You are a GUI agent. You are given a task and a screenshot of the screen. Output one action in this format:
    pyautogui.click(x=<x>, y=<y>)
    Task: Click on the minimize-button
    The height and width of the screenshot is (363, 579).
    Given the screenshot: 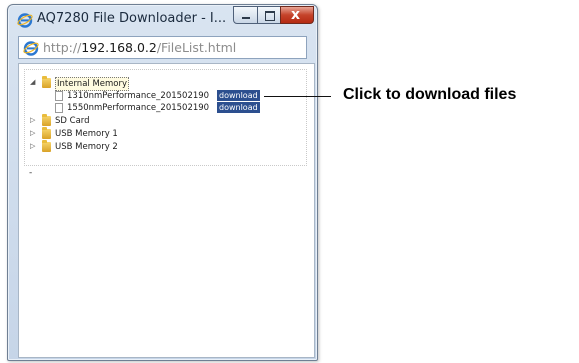 What is the action you would take?
    pyautogui.click(x=245, y=15)
    